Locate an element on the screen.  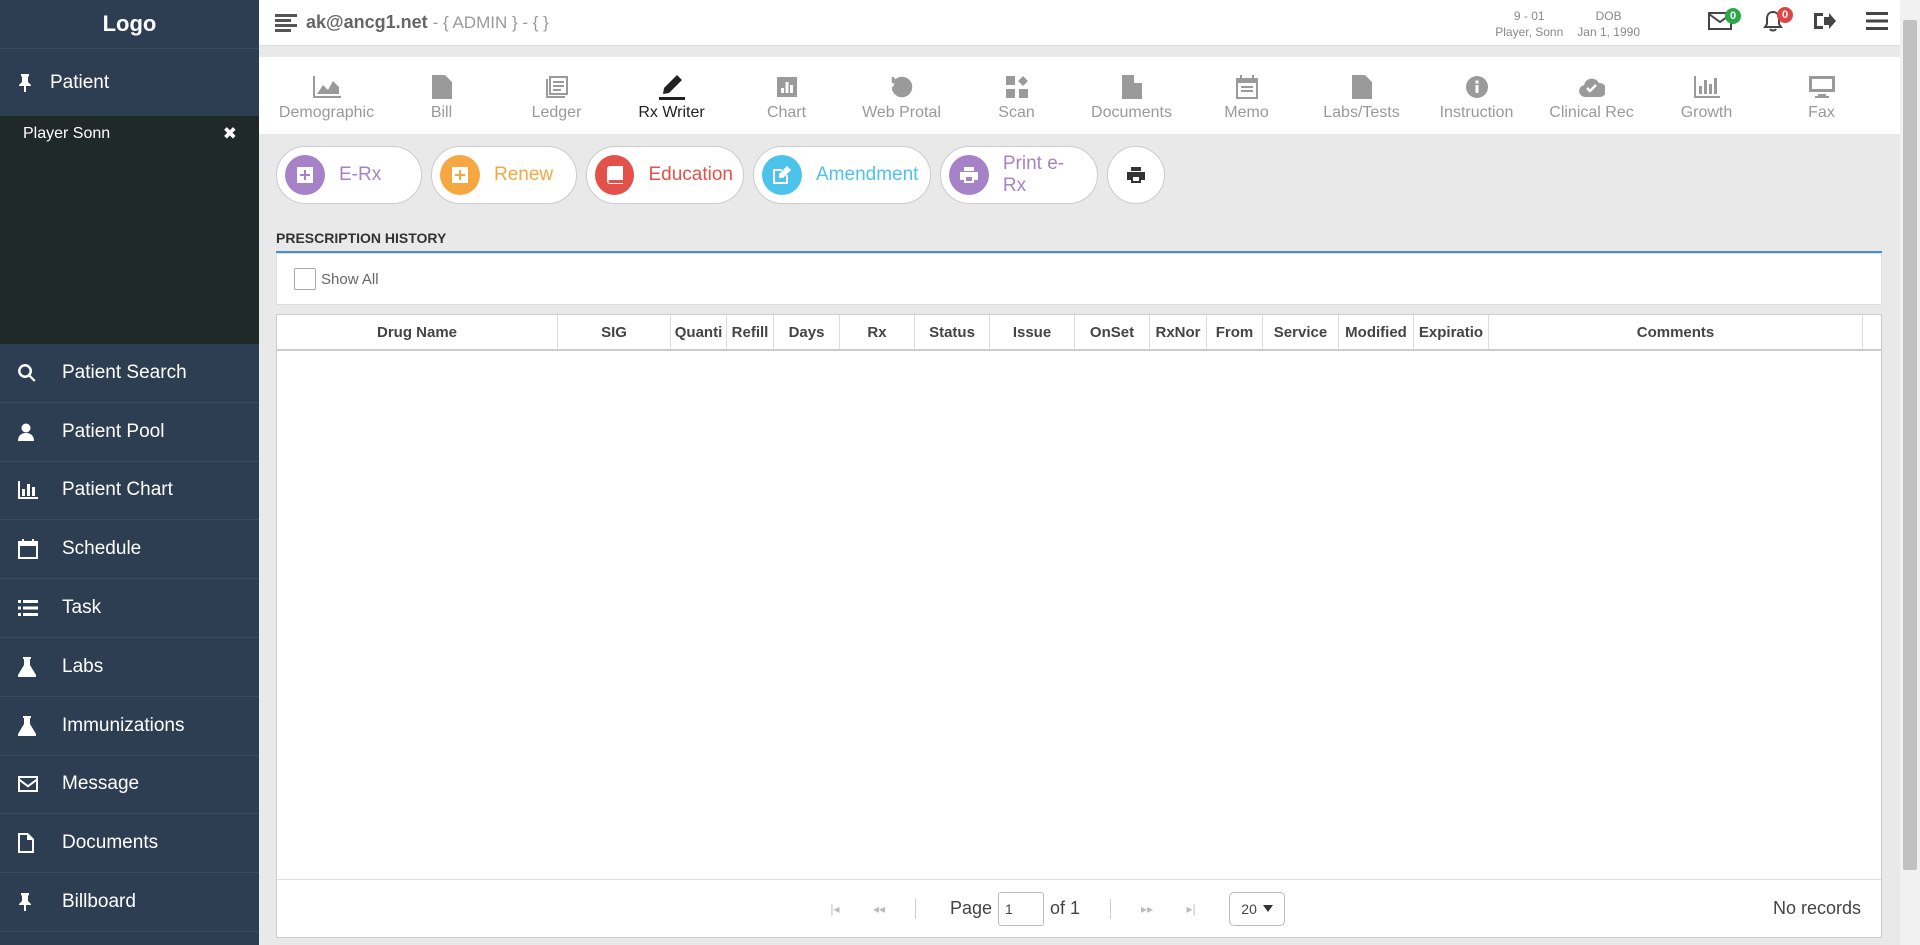
tab-clinical-rec: Clinical Rec is located at coordinates (1591, 95).